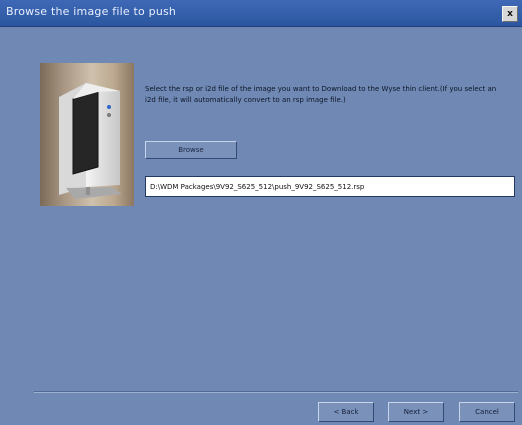  Describe the element at coordinates (91, 11) in the screenshot. I see `window-title: Browse the image file to push` at that location.